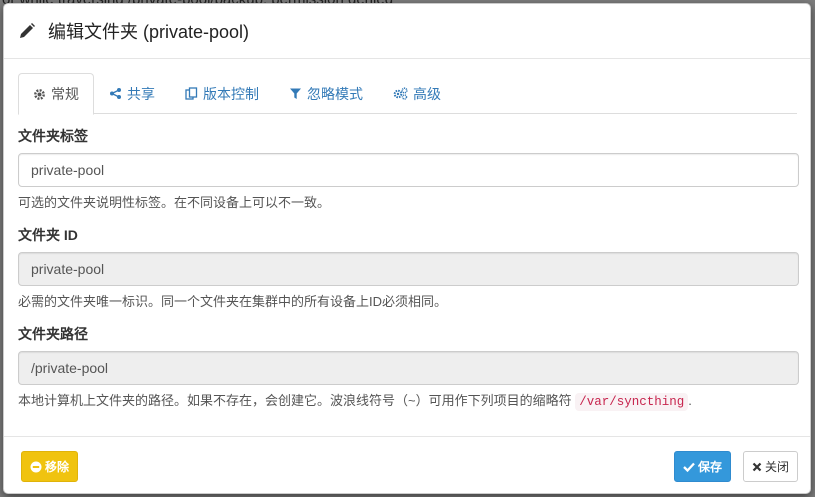 This screenshot has height=497, width=815. I want to click on close-icon, so click(757, 467).